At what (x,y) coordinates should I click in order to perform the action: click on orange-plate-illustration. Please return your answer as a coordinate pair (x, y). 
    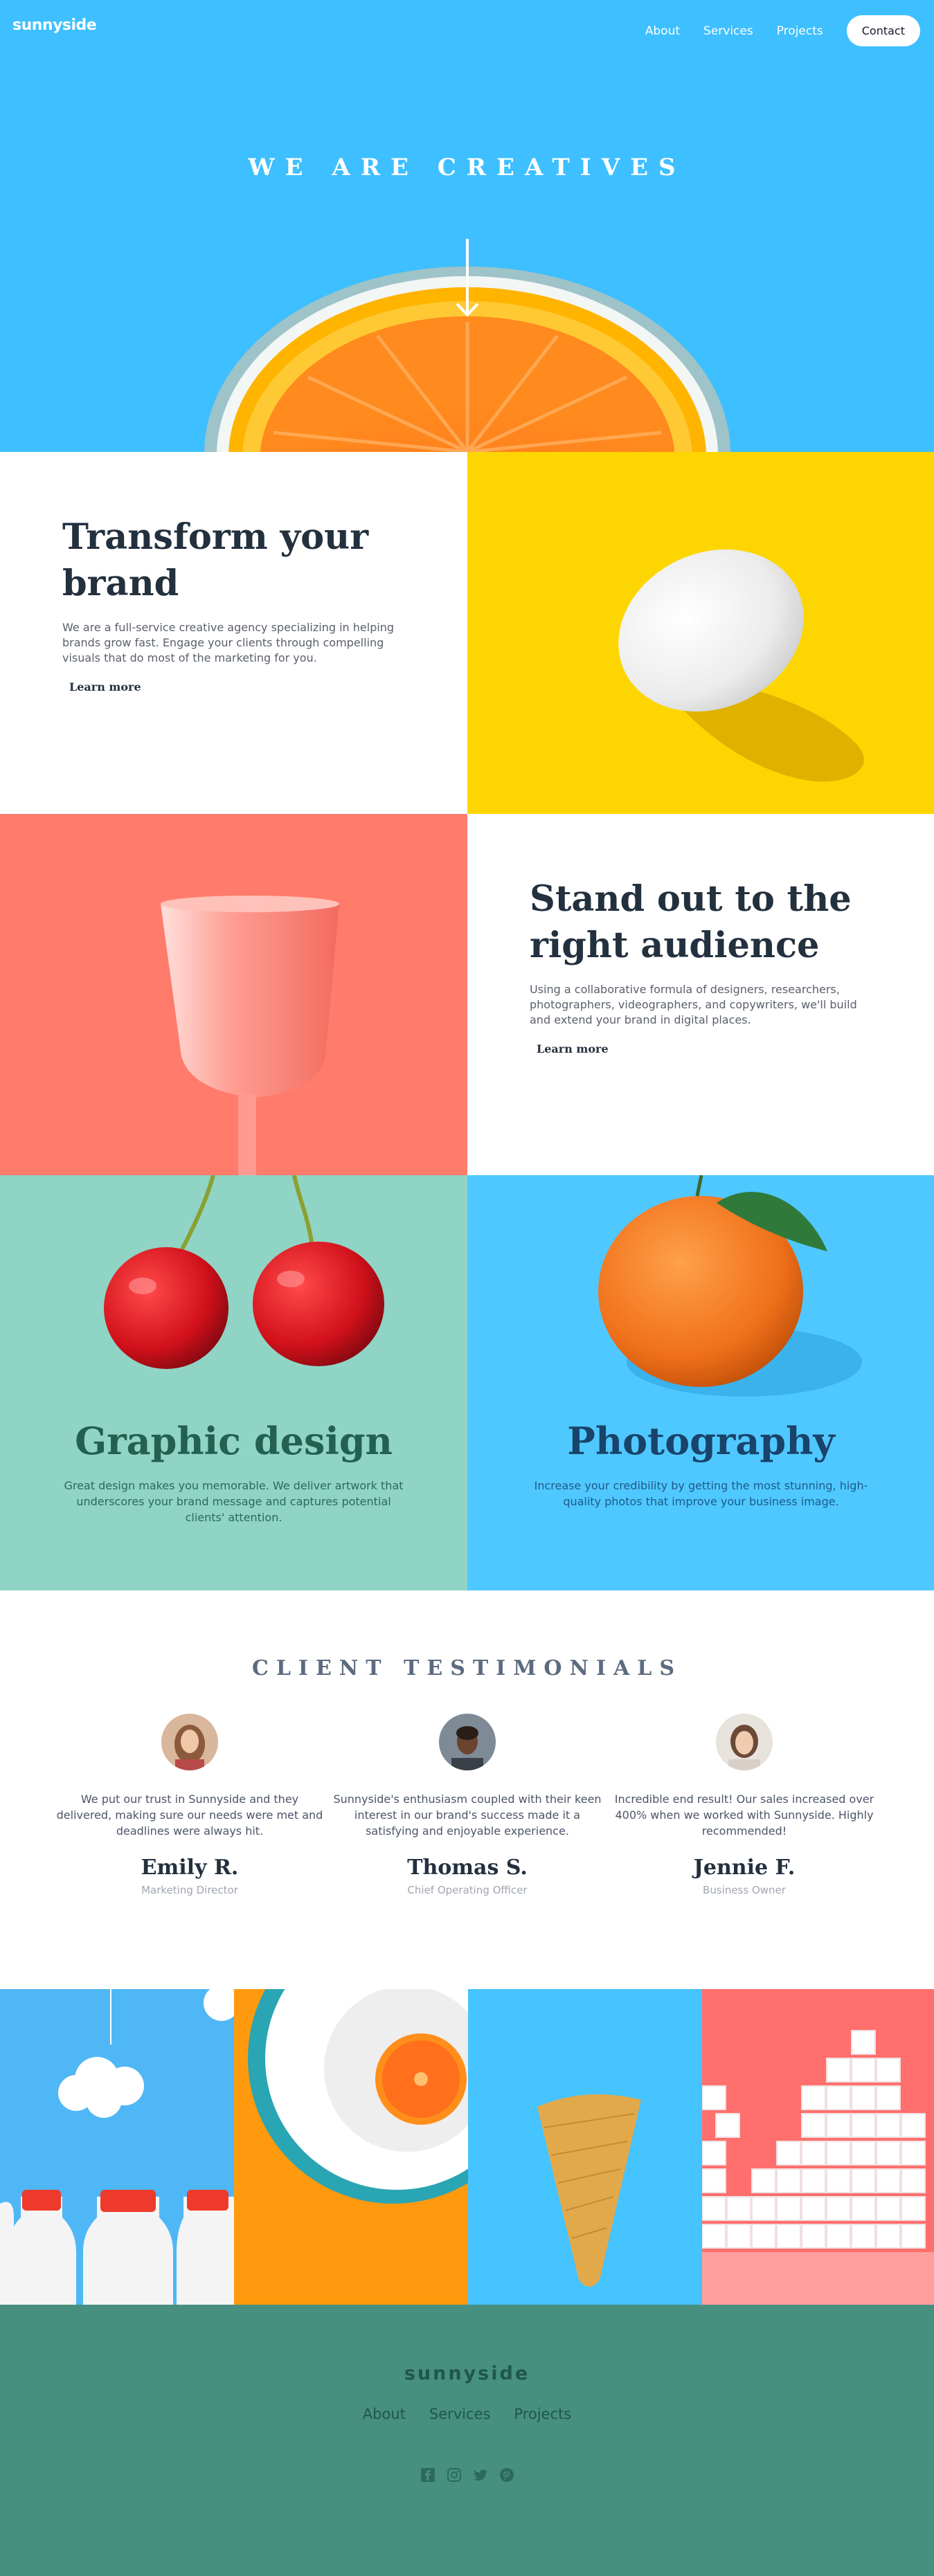
    Looking at the image, I should click on (358, 2096).